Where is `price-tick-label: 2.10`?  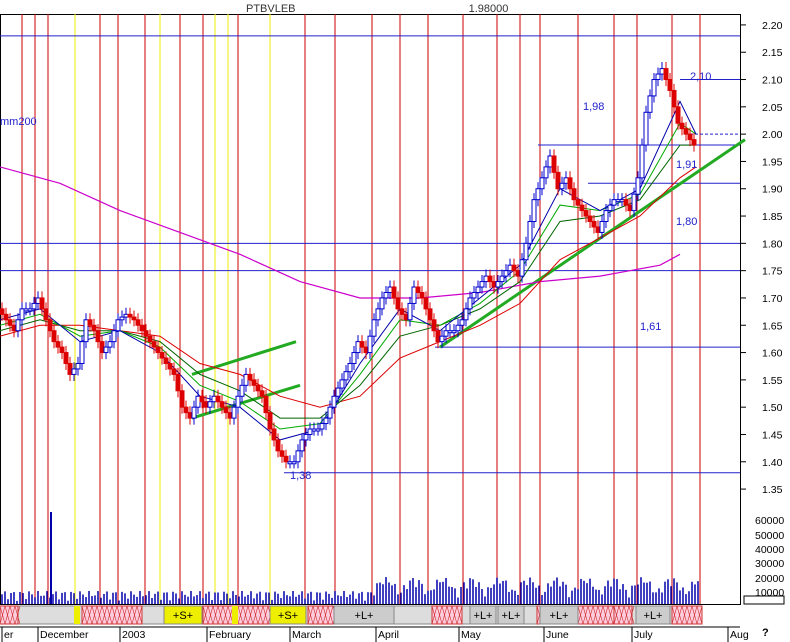
price-tick-label: 2.10 is located at coordinates (772, 81).